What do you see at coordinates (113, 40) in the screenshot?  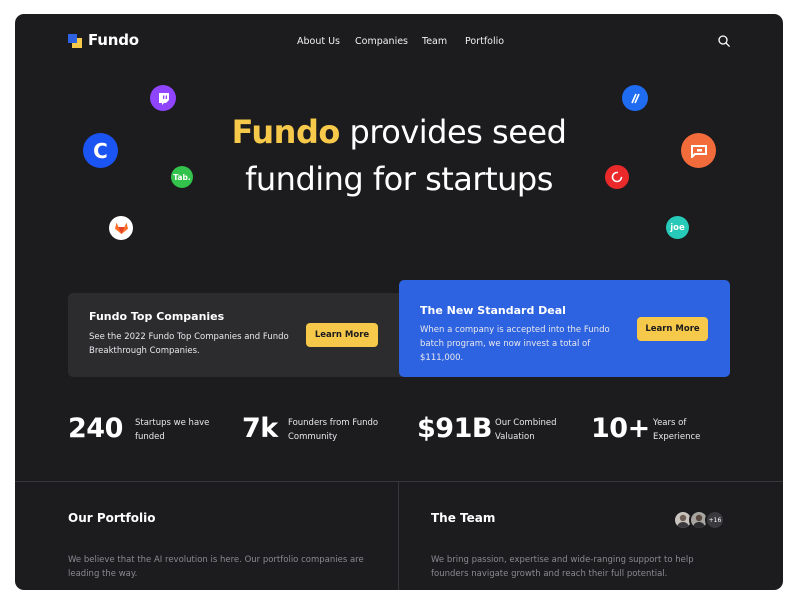 I see `brand-name: Fundo` at bounding box center [113, 40].